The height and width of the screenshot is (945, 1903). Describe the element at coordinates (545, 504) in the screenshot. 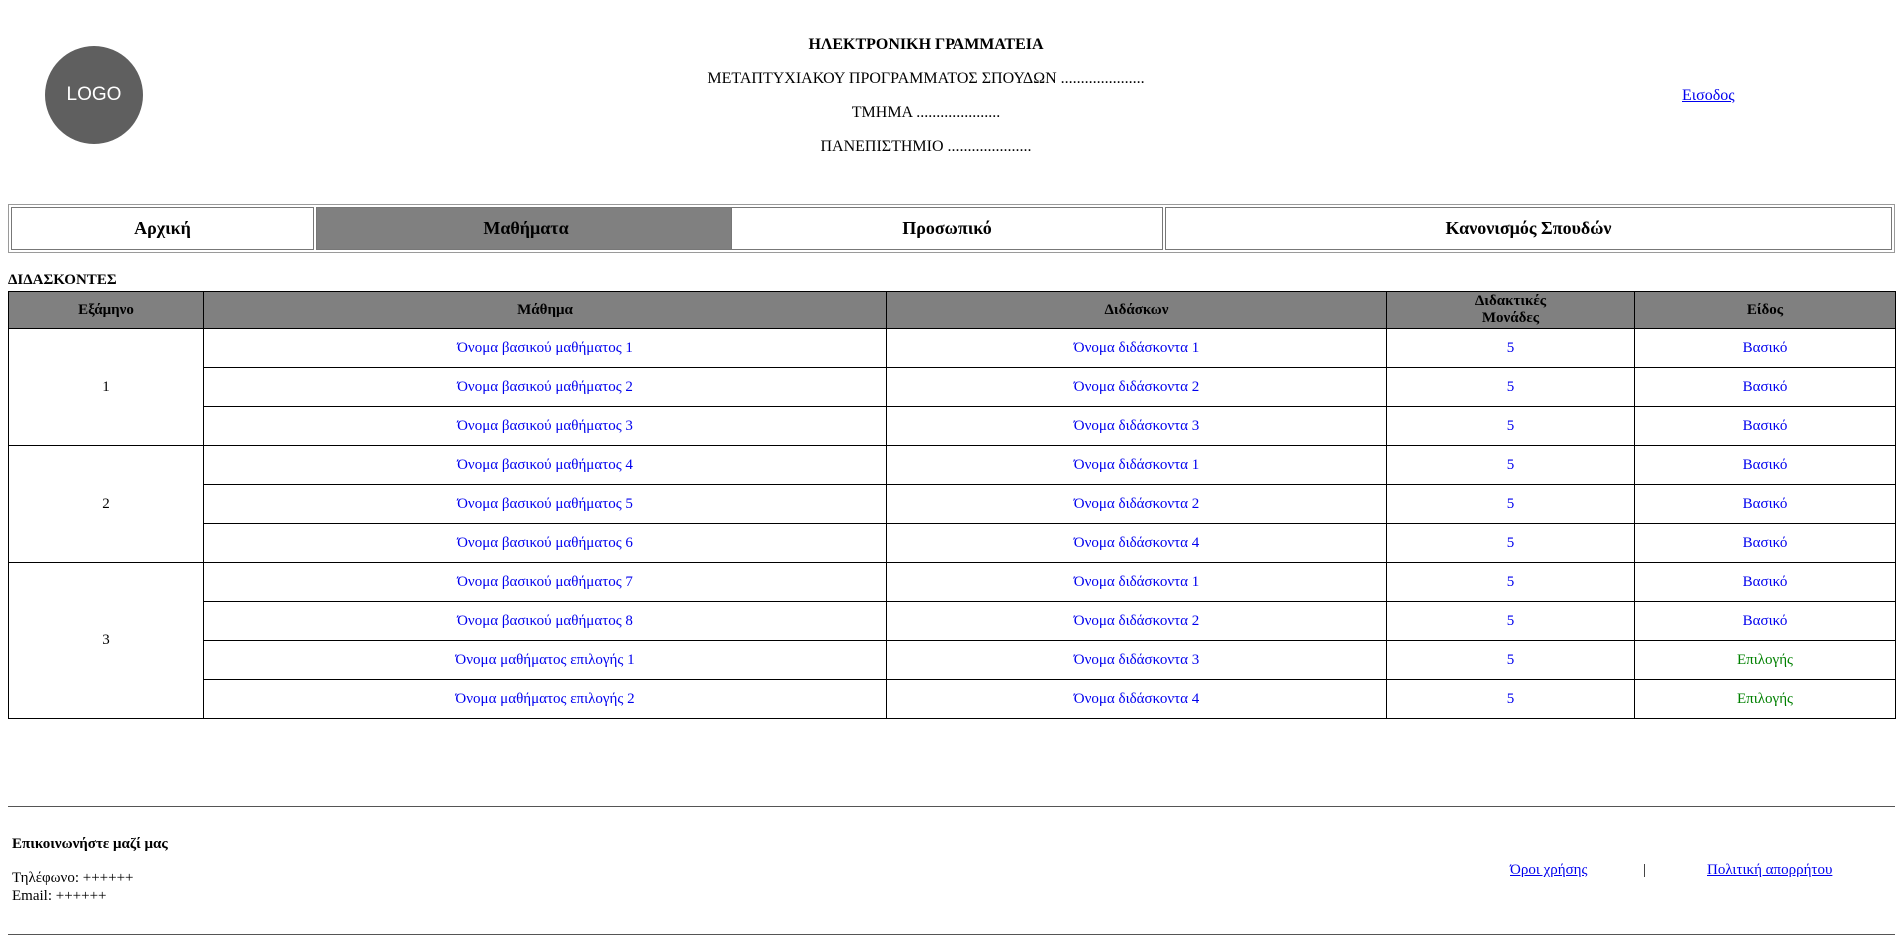

I see `course-link: Όνομα βασικού μαθήματος 5` at that location.